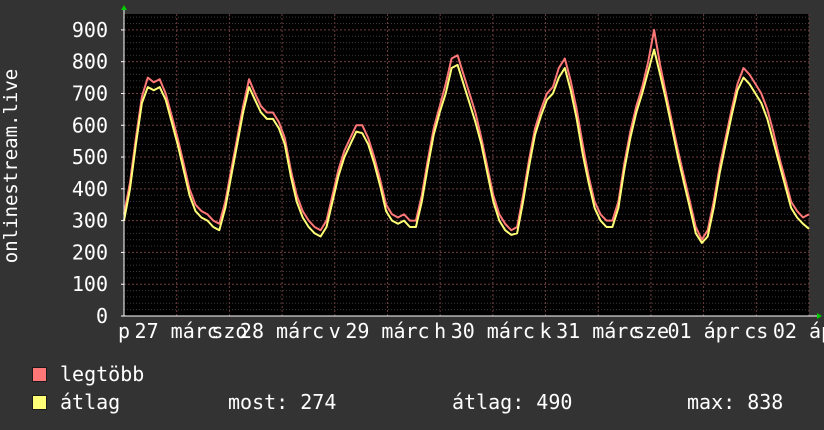 The height and width of the screenshot is (430, 824). Describe the element at coordinates (90, 62) in the screenshot. I see `y-tick-label: 800` at that location.